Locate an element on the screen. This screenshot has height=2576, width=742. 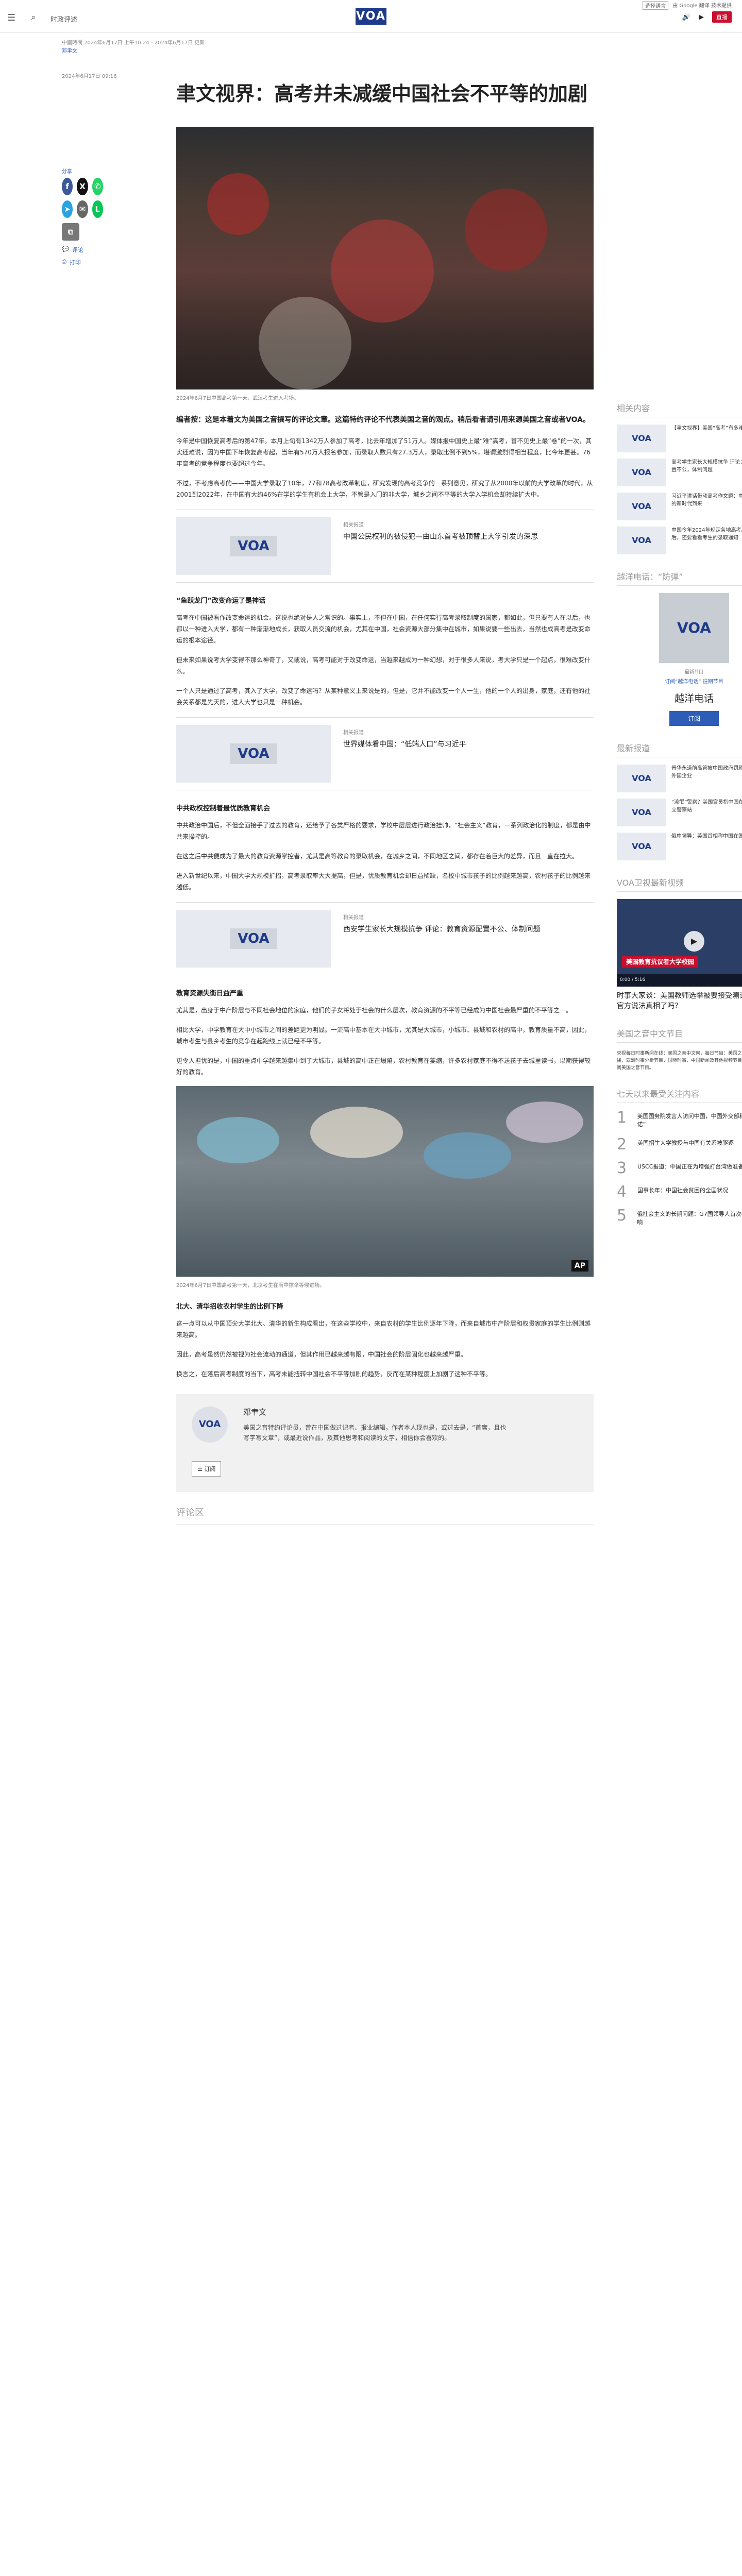
menu-icon: ☰ is located at coordinates (11, 17).